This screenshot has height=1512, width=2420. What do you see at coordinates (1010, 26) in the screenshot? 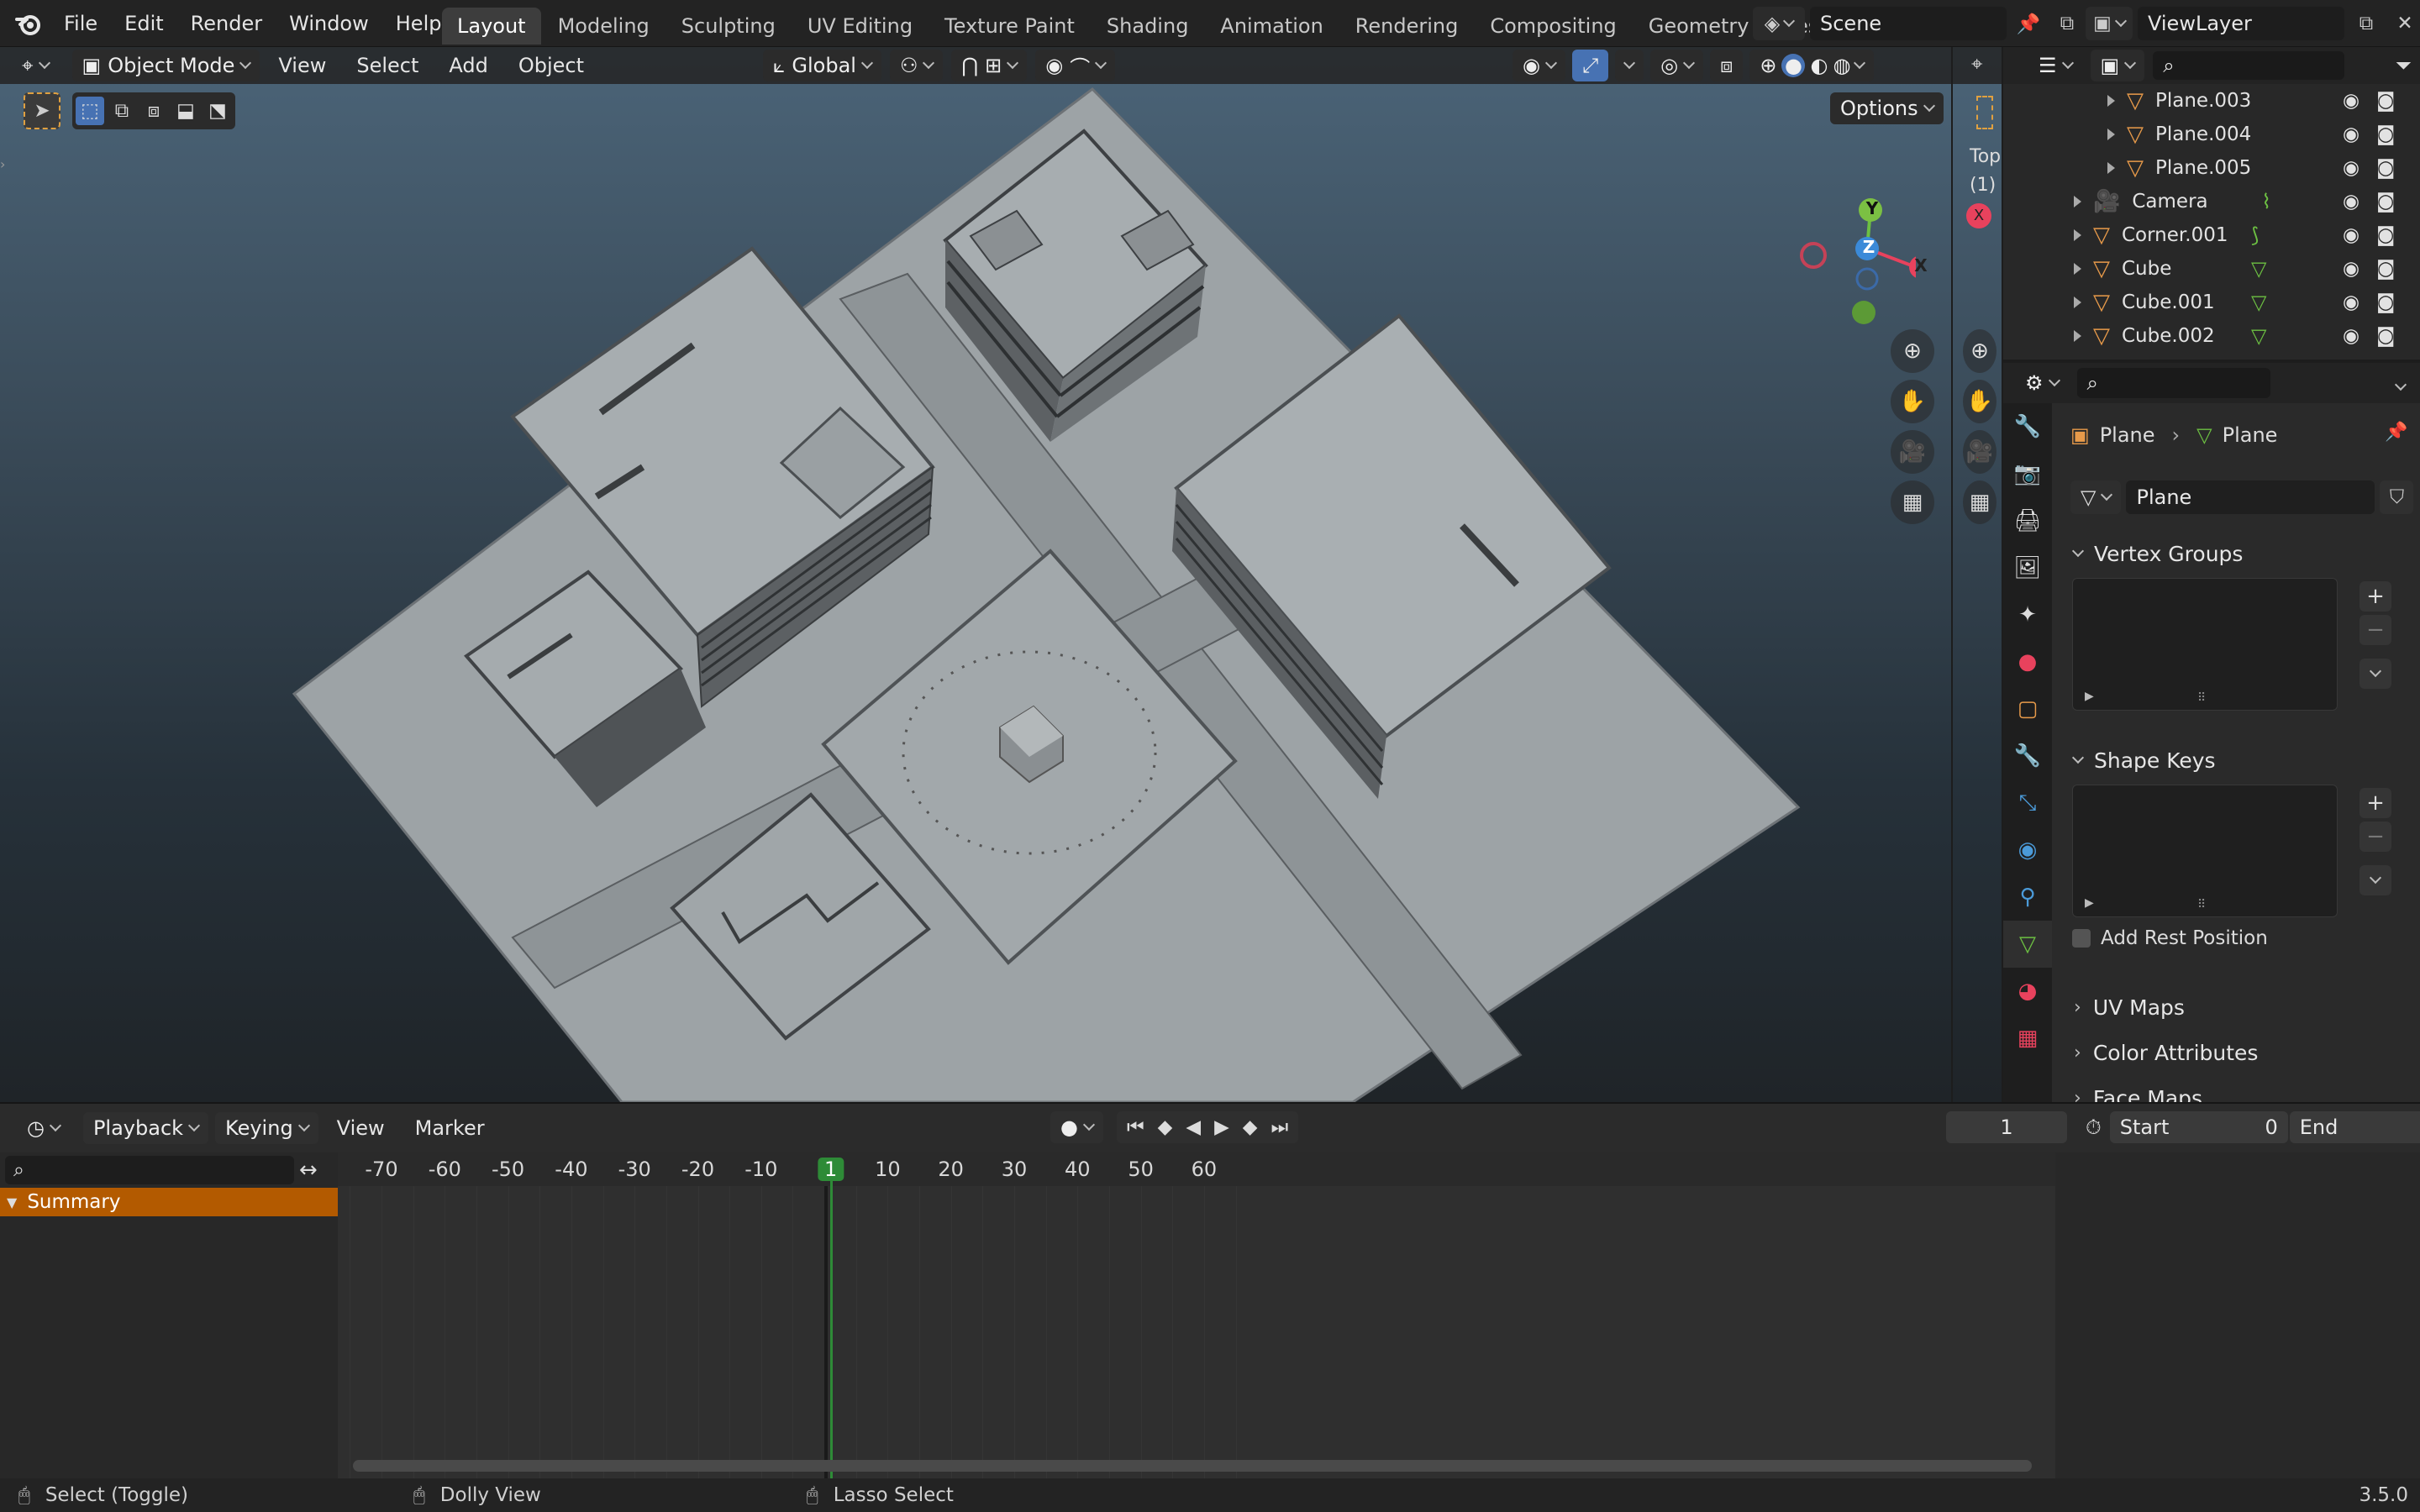
I see `tab-texture-paint: Texture Paint` at bounding box center [1010, 26].